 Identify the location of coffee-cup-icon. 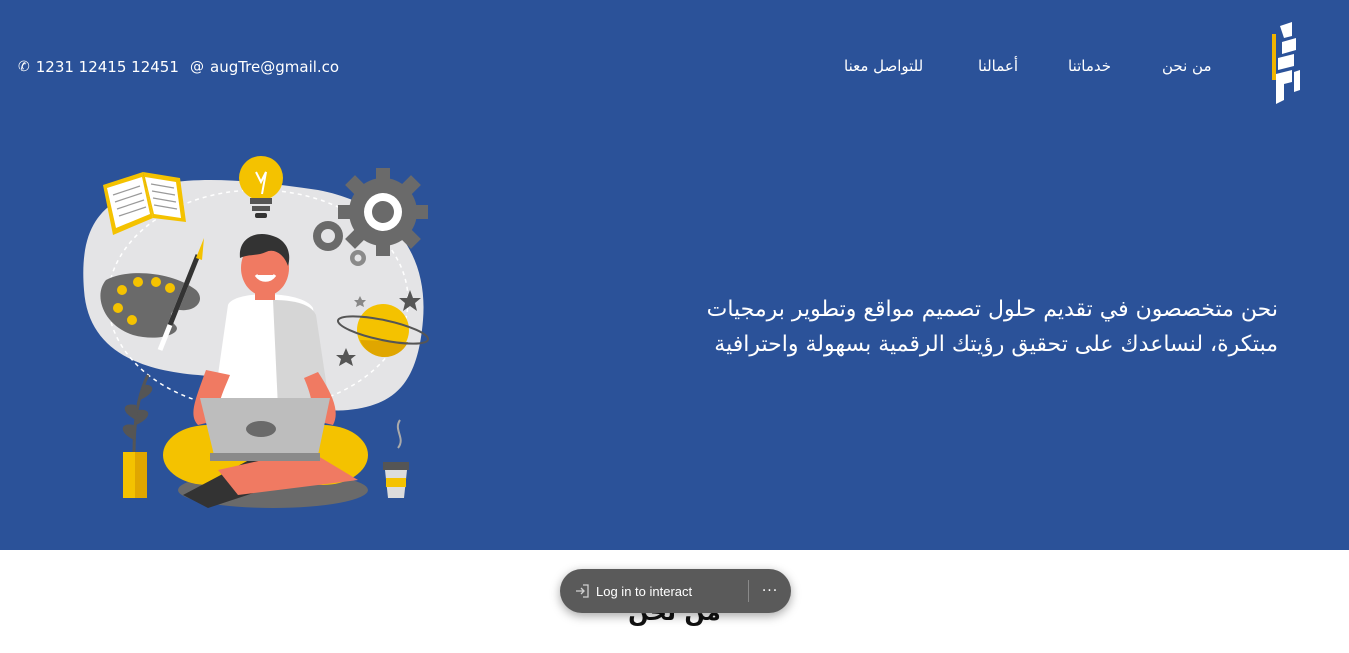
(396, 458).